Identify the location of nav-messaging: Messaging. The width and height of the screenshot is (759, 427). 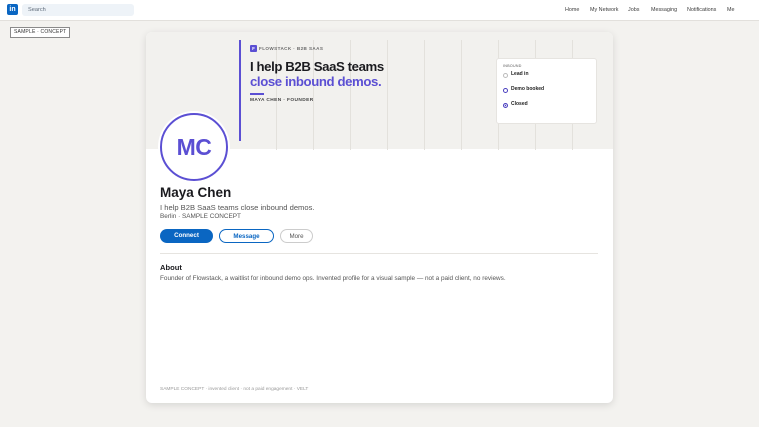
(664, 10).